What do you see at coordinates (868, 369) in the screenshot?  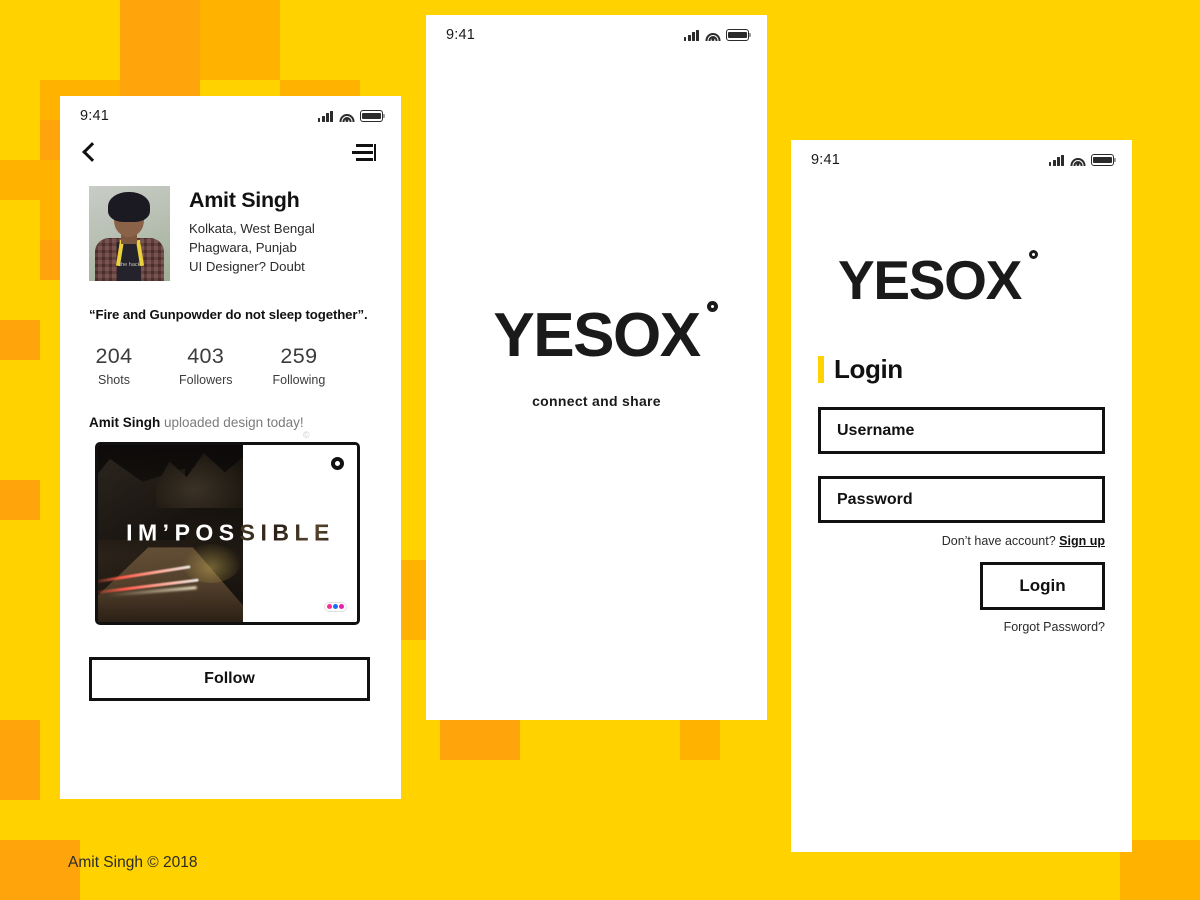 I see `login-heading-text: Login` at bounding box center [868, 369].